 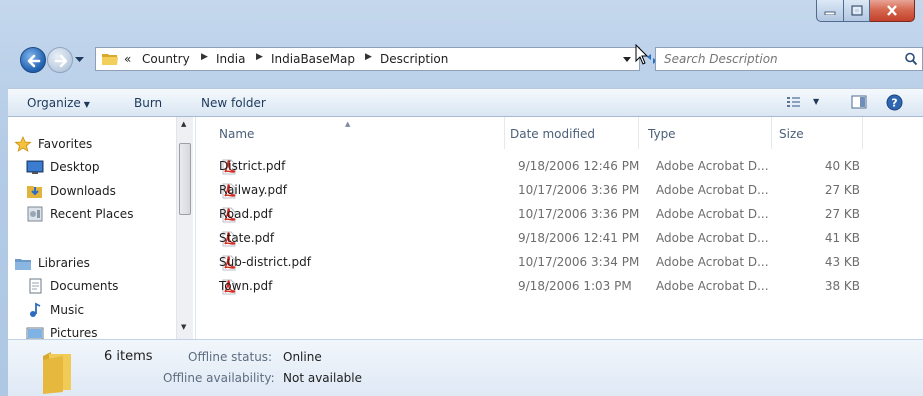 I want to click on back-arrow-icon, so click(x=34, y=61).